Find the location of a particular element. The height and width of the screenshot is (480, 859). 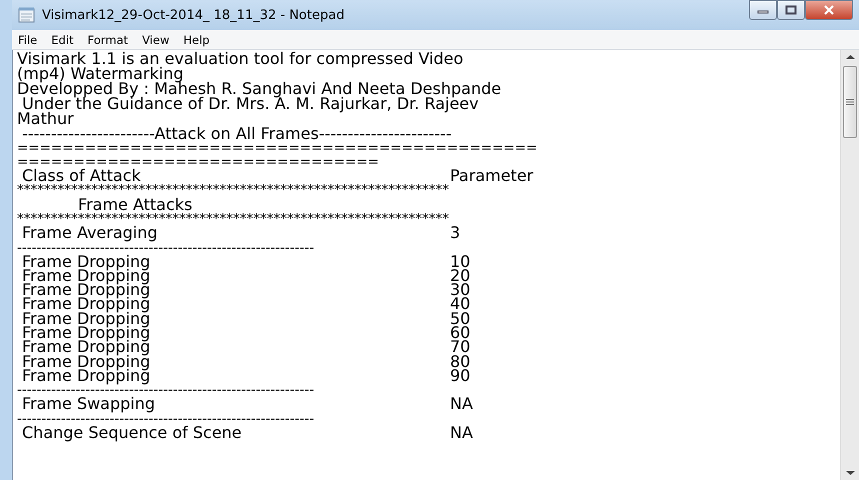

text-line: -----------------------Attack on All Frames----------------------- is located at coordinates (237, 133).